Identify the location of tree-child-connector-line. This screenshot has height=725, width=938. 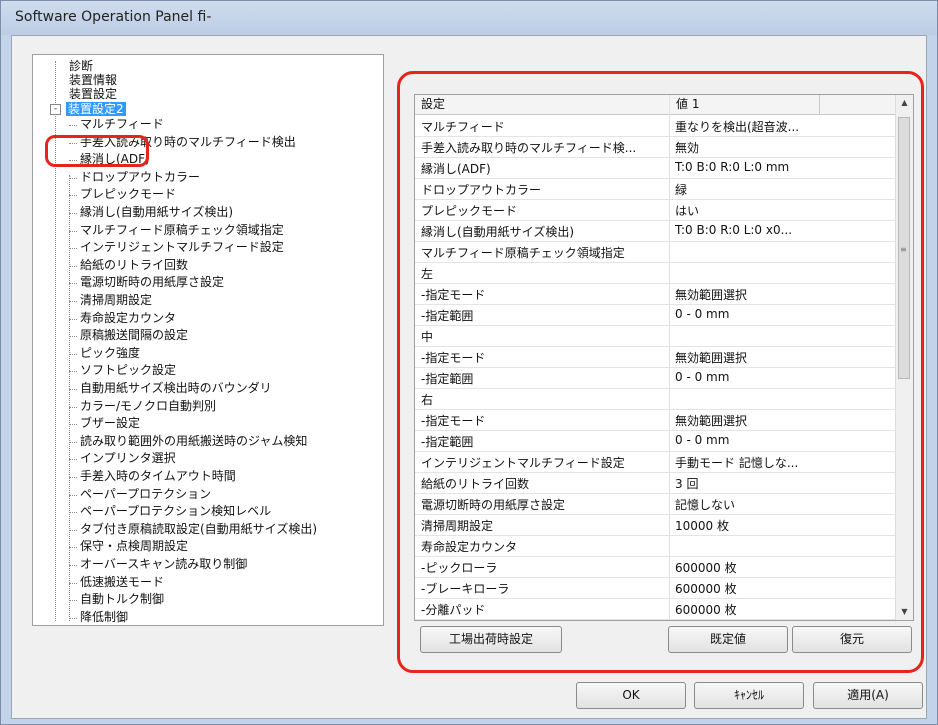
(69, 398).